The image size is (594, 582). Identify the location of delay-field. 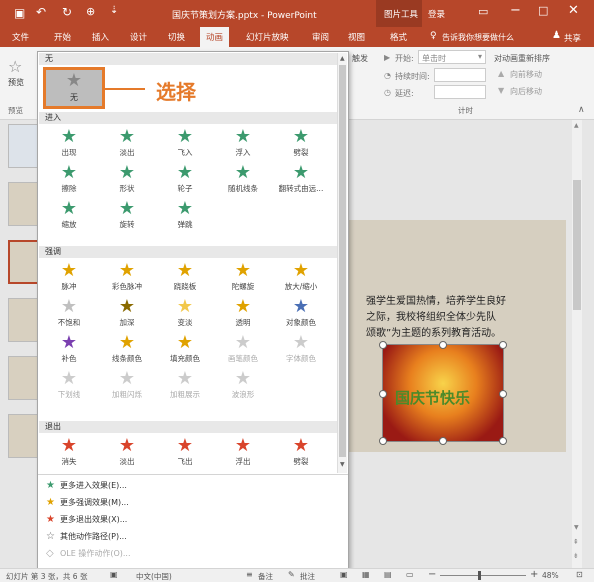
(460, 92).